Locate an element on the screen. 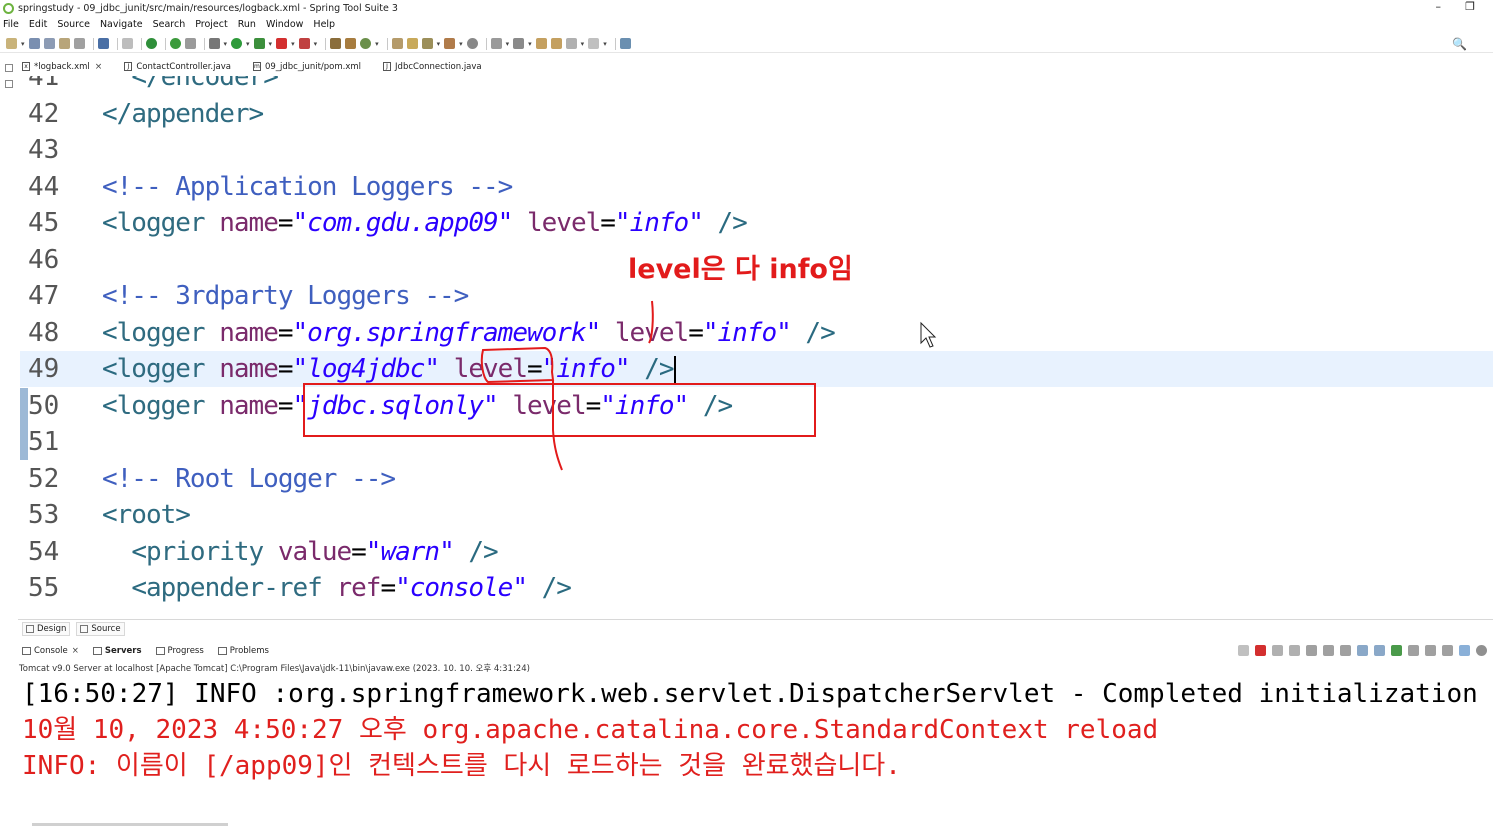 This screenshot has width=1493, height=826. display-console-icon is located at coordinates (1413, 650).